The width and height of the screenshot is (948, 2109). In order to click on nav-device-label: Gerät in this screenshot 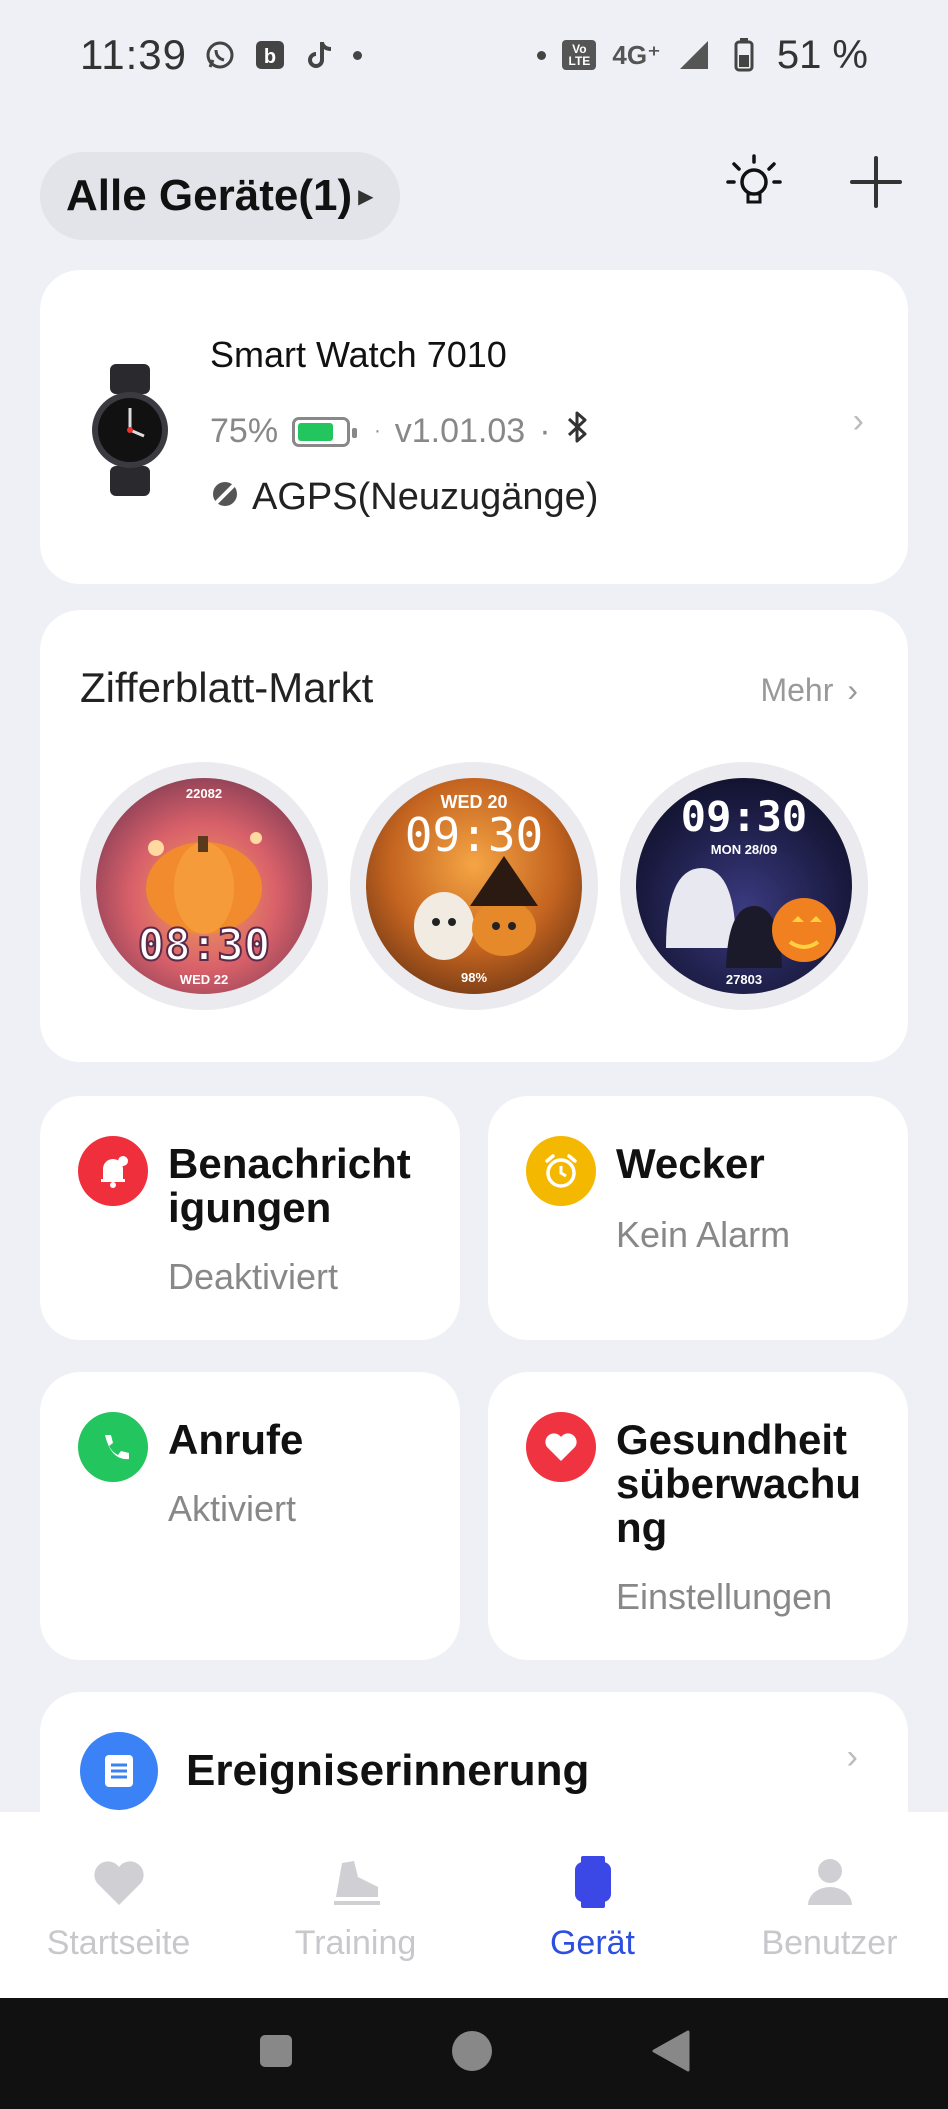, I will do `click(592, 1943)`.